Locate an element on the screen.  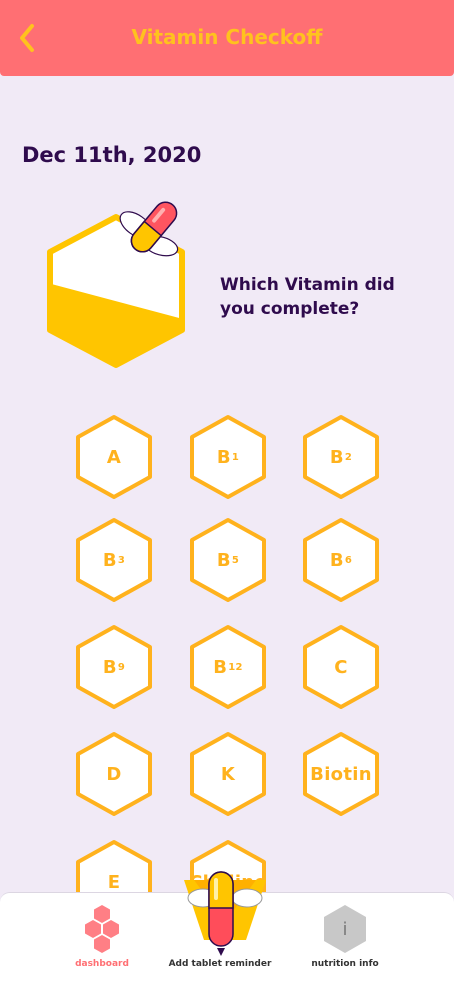
vitamin-letter: A is located at coordinates (114, 457).